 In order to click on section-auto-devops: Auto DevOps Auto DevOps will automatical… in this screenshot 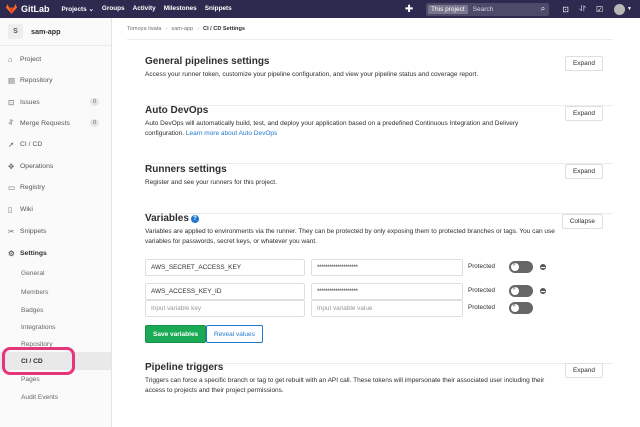, I will do `click(379, 134)`.